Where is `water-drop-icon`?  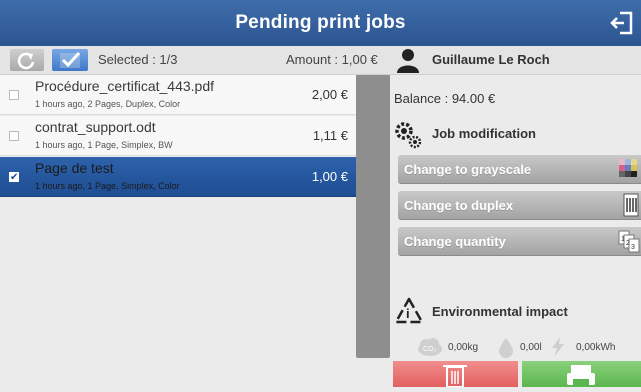
water-drop-icon is located at coordinates (506, 348).